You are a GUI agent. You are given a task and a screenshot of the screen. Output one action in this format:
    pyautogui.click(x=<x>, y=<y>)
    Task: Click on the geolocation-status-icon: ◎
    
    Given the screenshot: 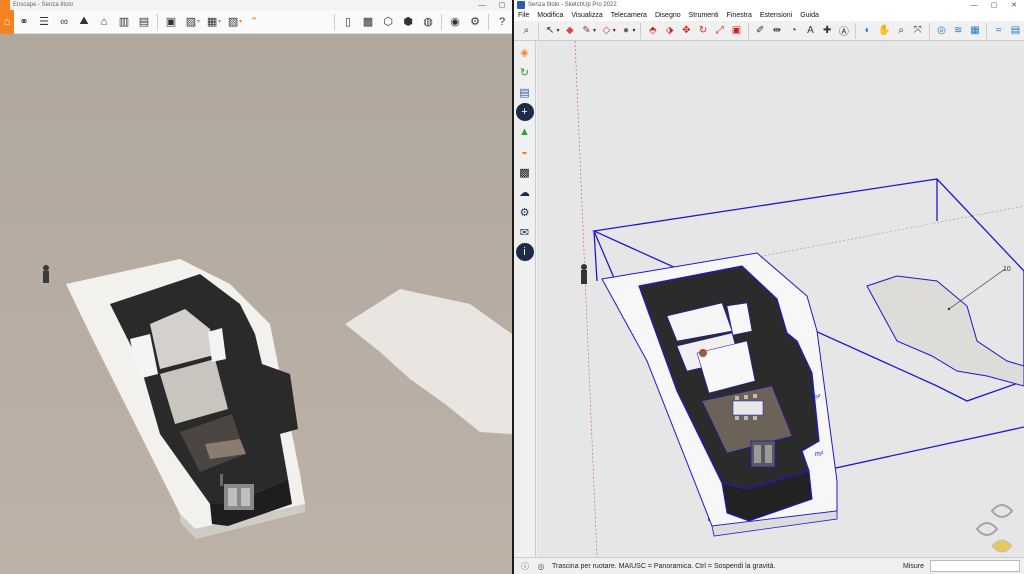 What is the action you would take?
    pyautogui.click(x=541, y=566)
    